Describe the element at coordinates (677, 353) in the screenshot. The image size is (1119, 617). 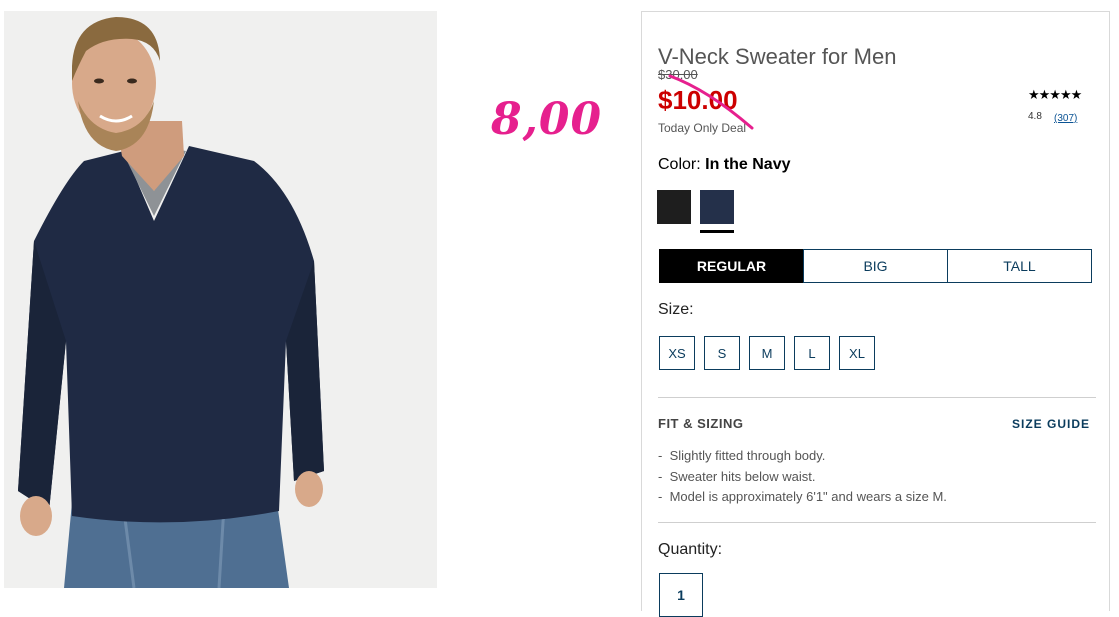
I see `size-xs-button: XS` at that location.